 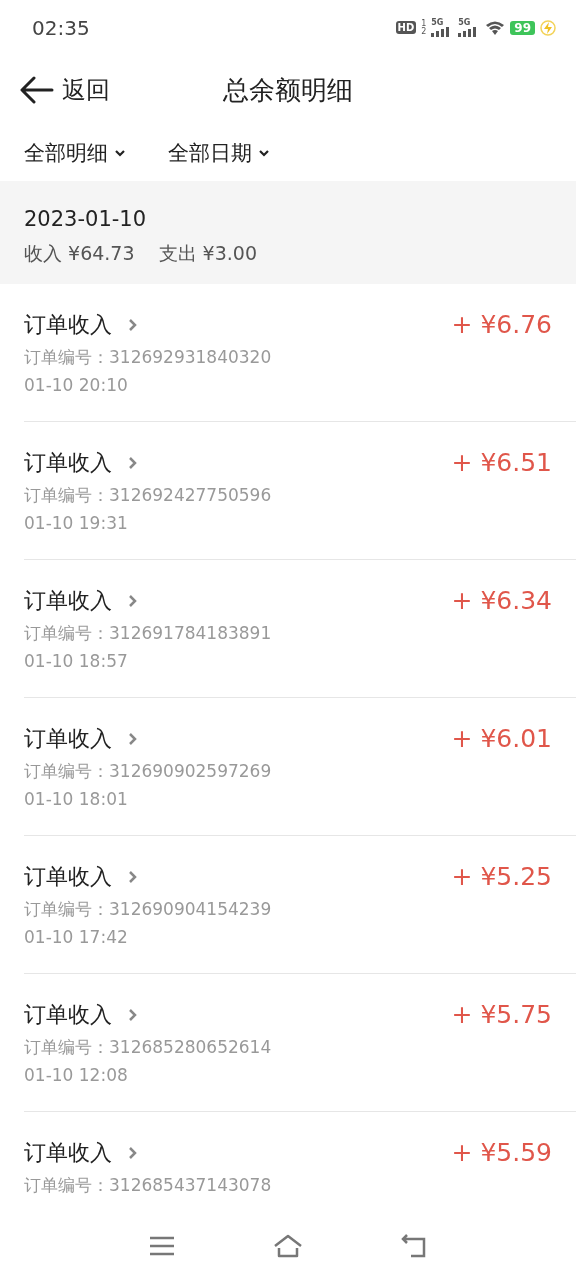 I want to click on order-number: 订单编号：312691784183891, so click(x=148, y=633).